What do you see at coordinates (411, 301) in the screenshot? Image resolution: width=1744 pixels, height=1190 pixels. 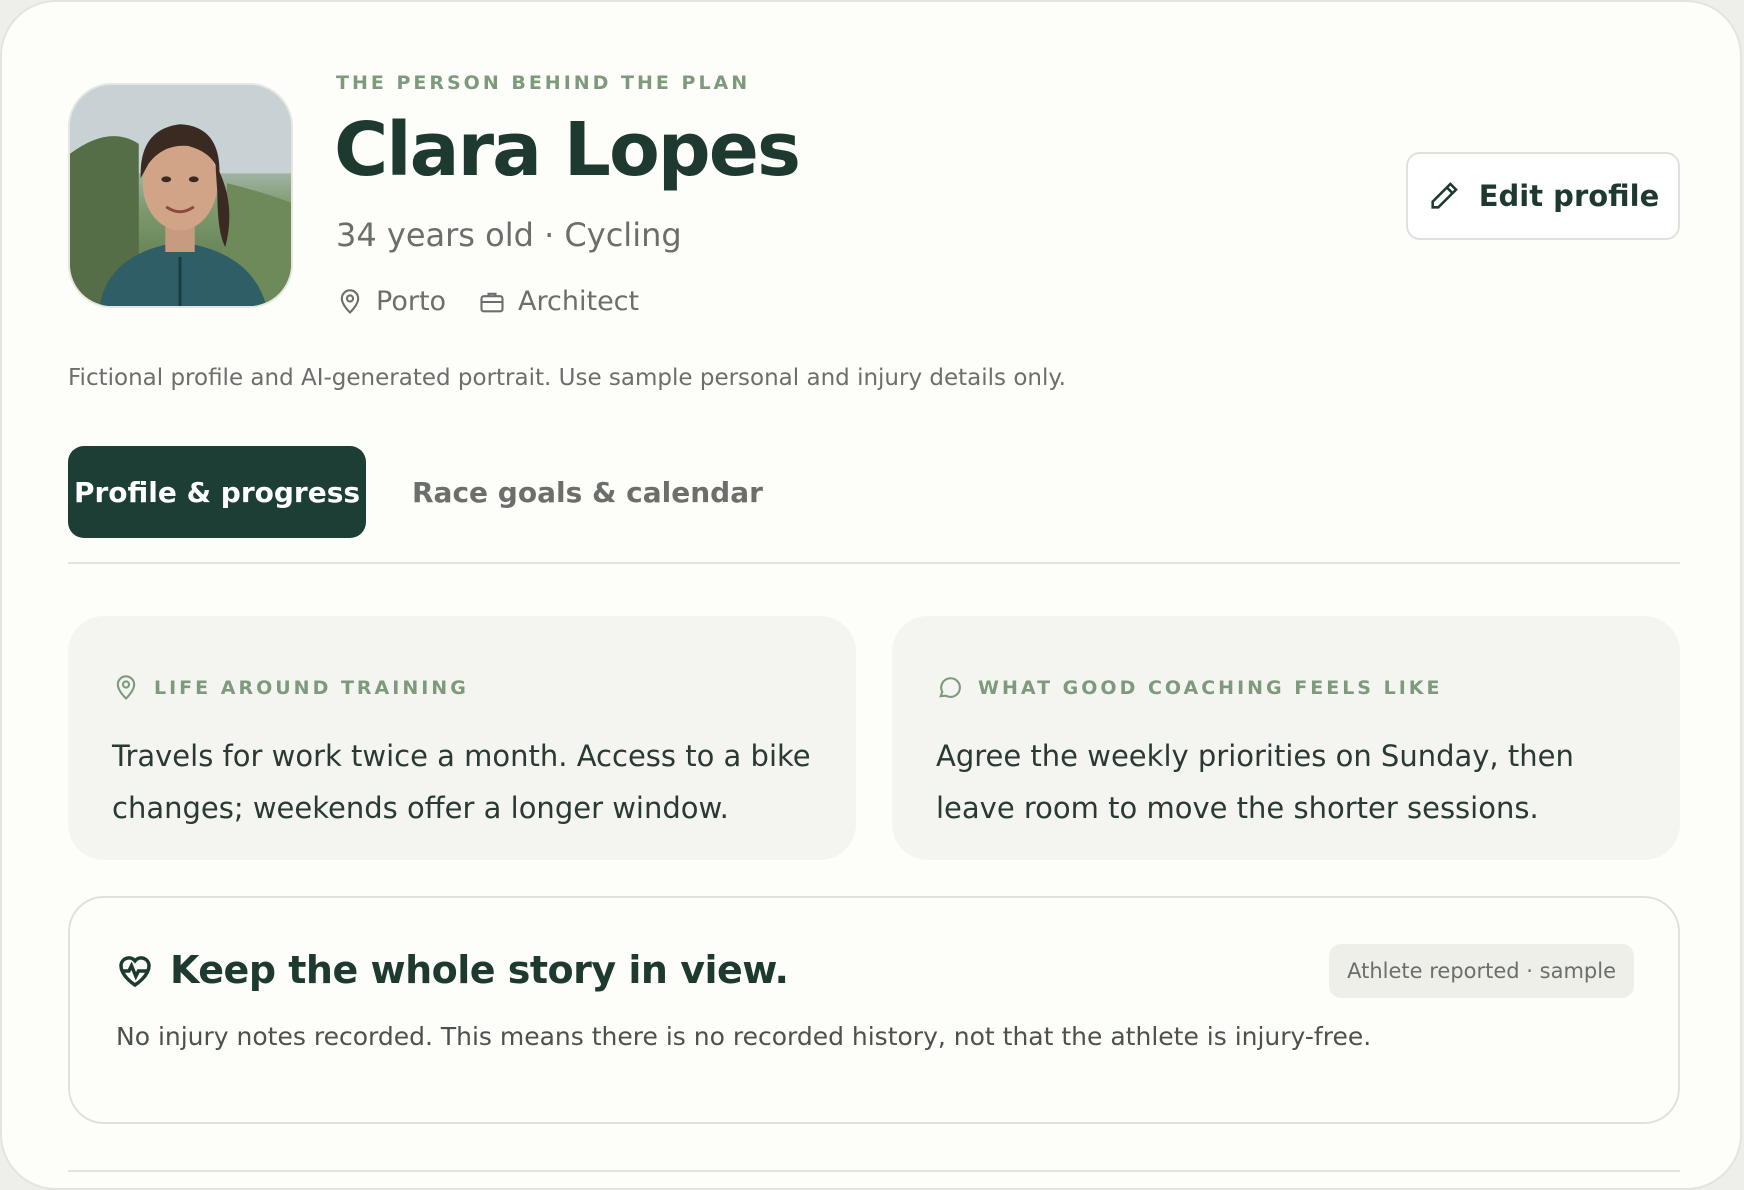 I see `location-text: Porto` at bounding box center [411, 301].